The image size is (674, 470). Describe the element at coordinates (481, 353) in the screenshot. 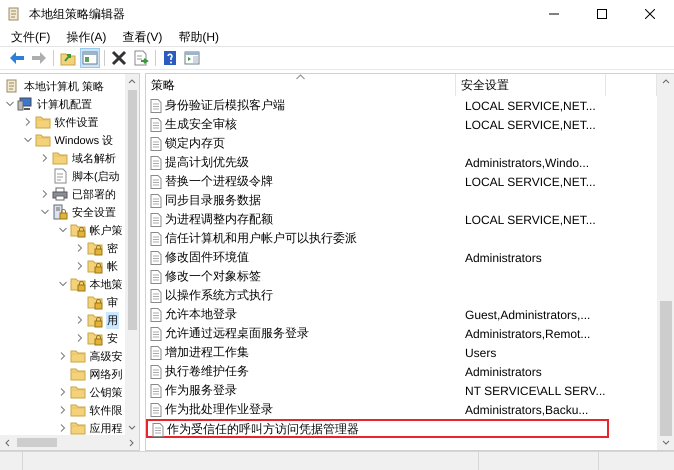

I see `security-setting: Users` at that location.